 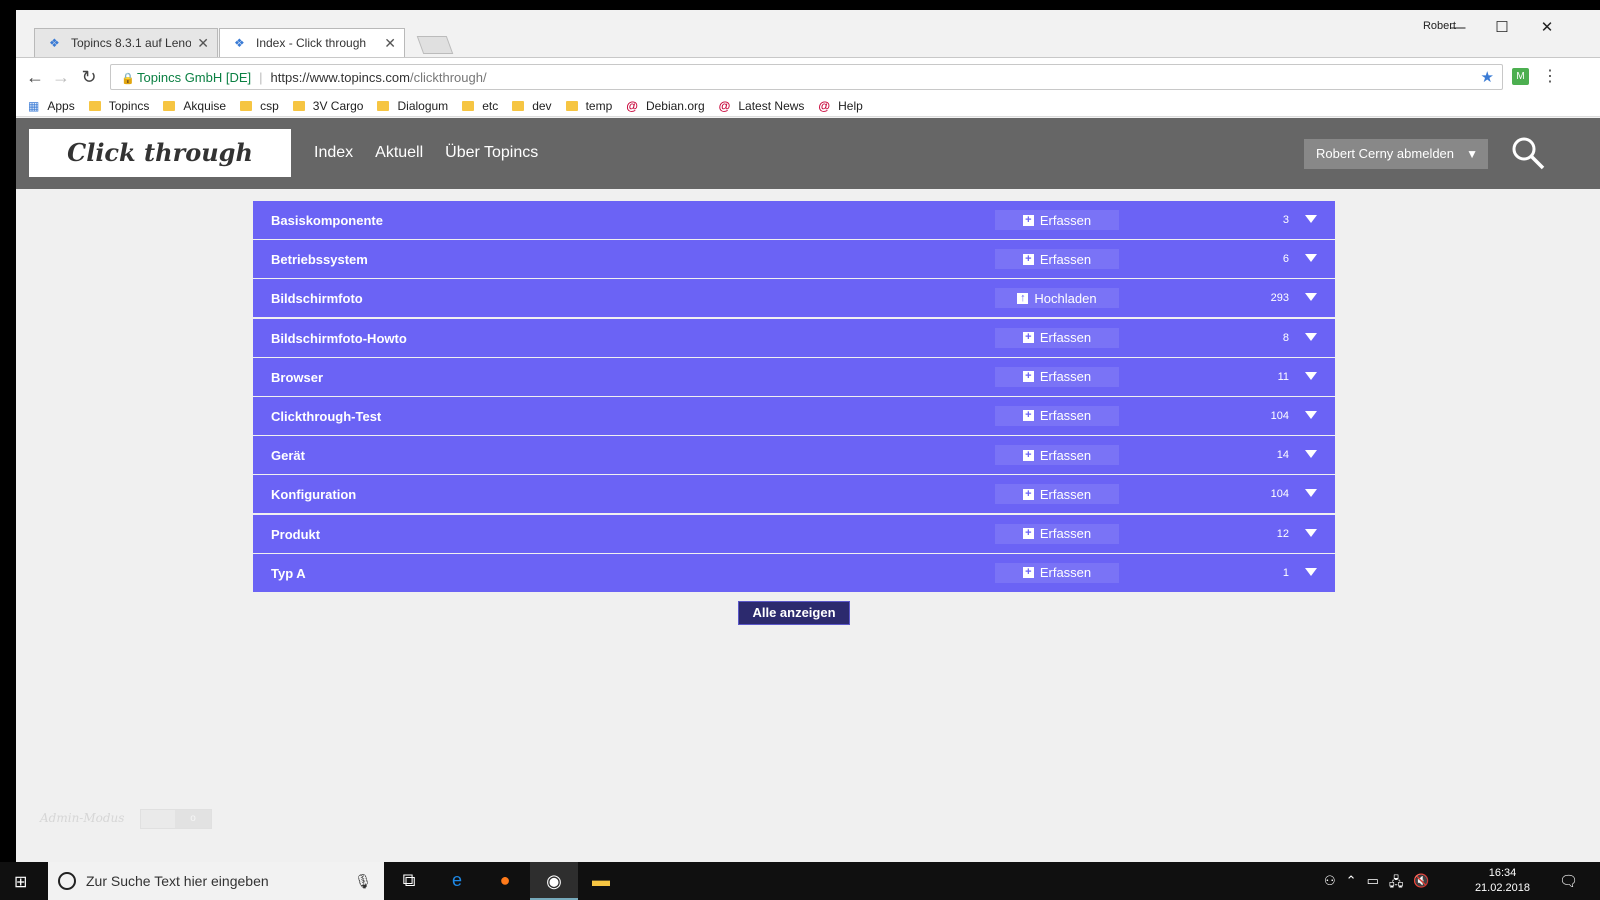 What do you see at coordinates (67, 881) in the screenshot?
I see `cortana-icon` at bounding box center [67, 881].